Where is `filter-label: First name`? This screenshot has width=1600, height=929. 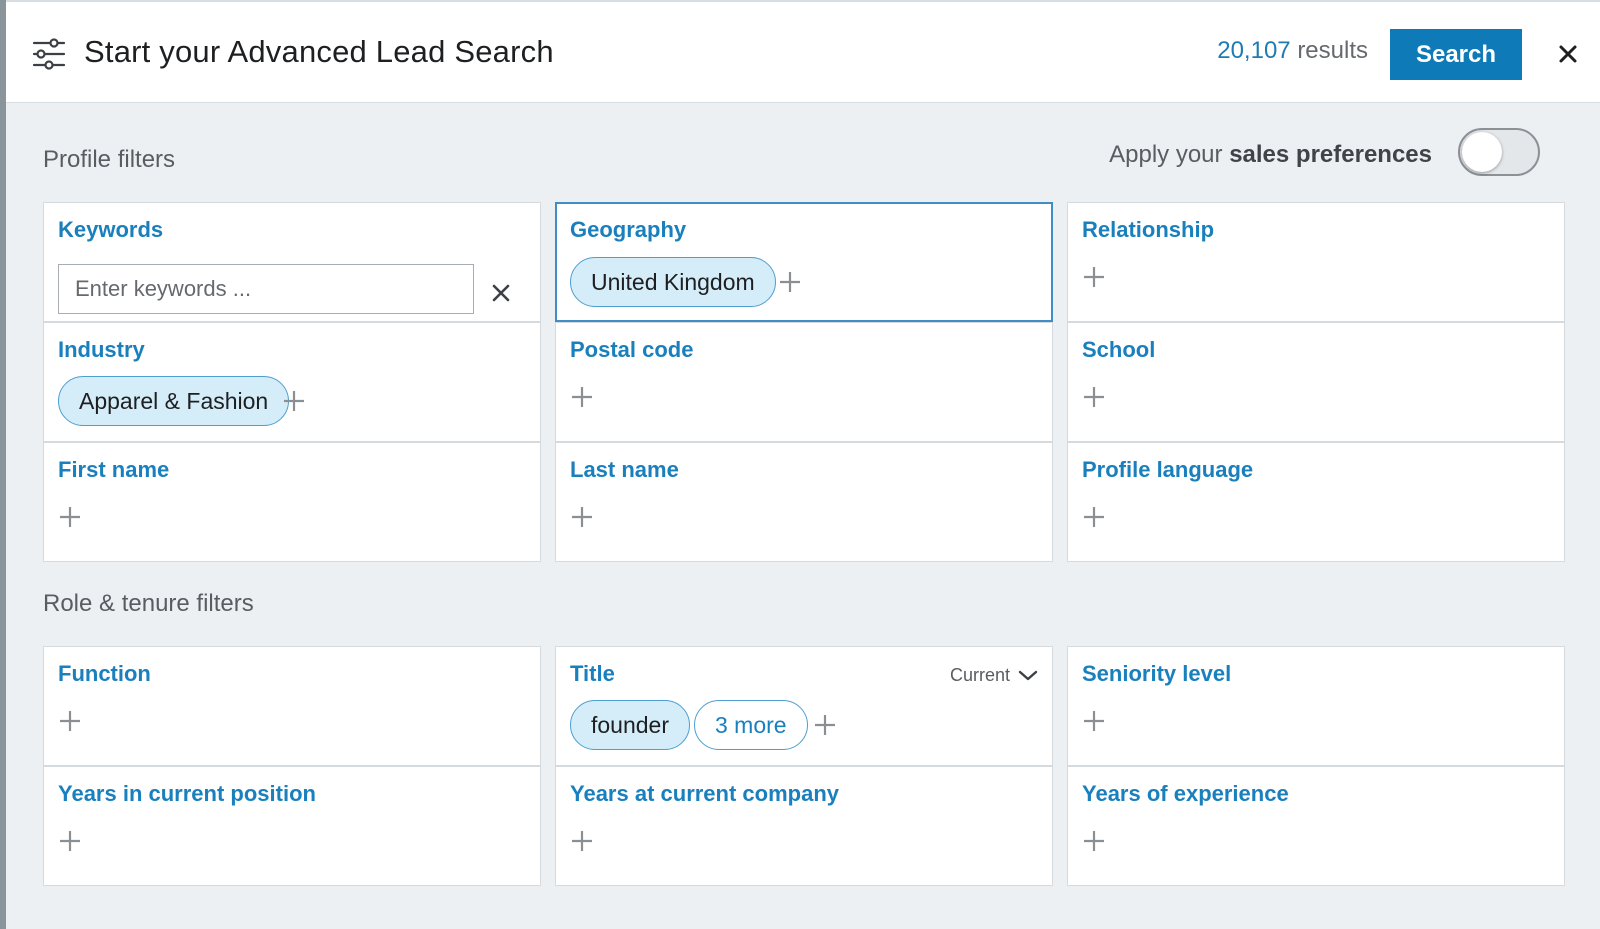 filter-label: First name is located at coordinates (114, 469).